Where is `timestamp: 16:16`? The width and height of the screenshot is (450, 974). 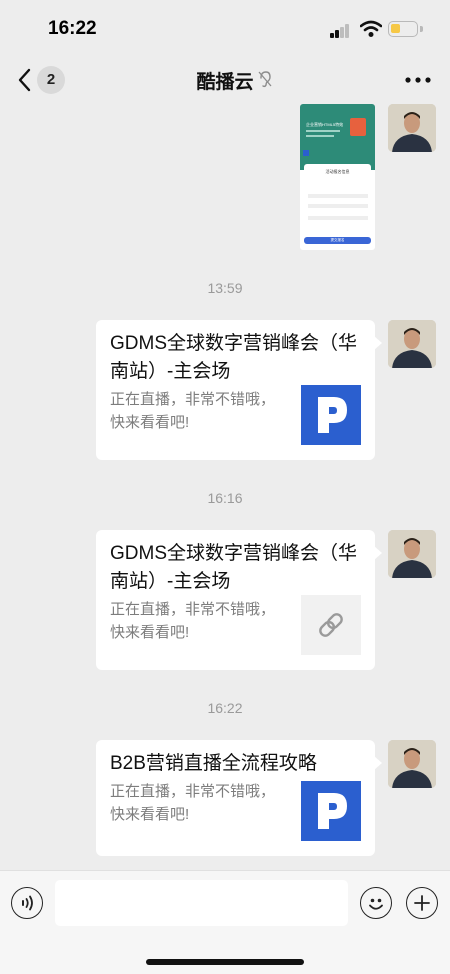 timestamp: 16:16 is located at coordinates (225, 498).